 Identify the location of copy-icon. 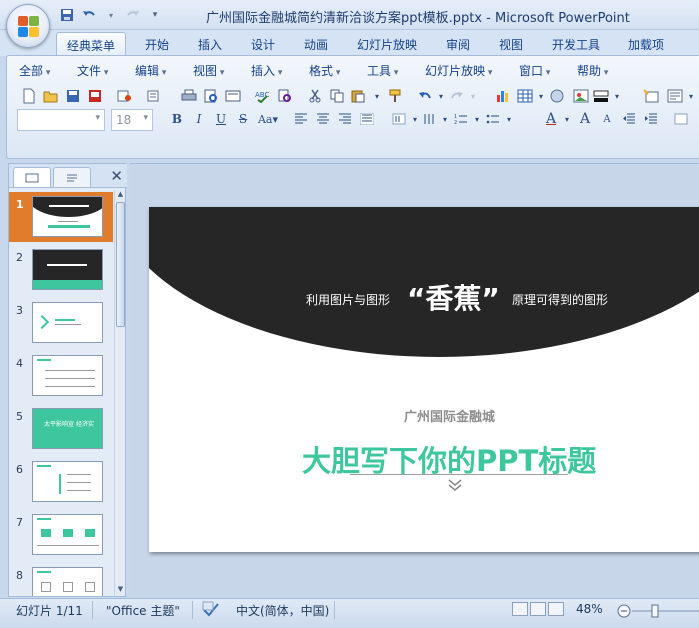
(337, 96).